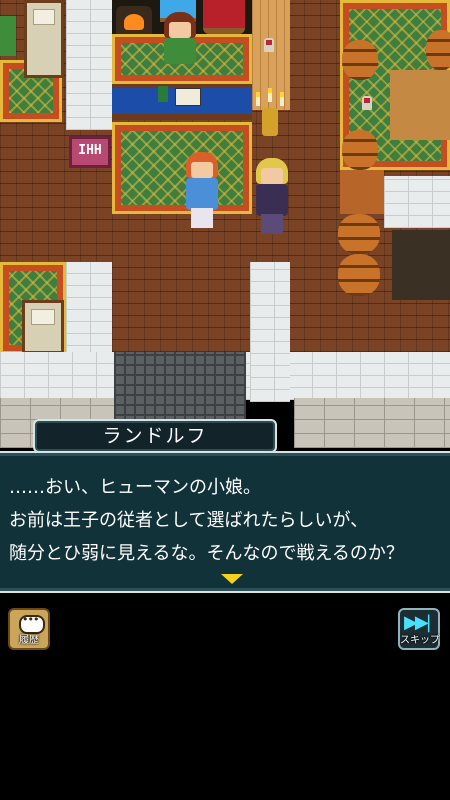  What do you see at coordinates (135, 487) in the screenshot?
I see `dialogue-line: ……おい、ヒューマンの小娘。` at bounding box center [135, 487].